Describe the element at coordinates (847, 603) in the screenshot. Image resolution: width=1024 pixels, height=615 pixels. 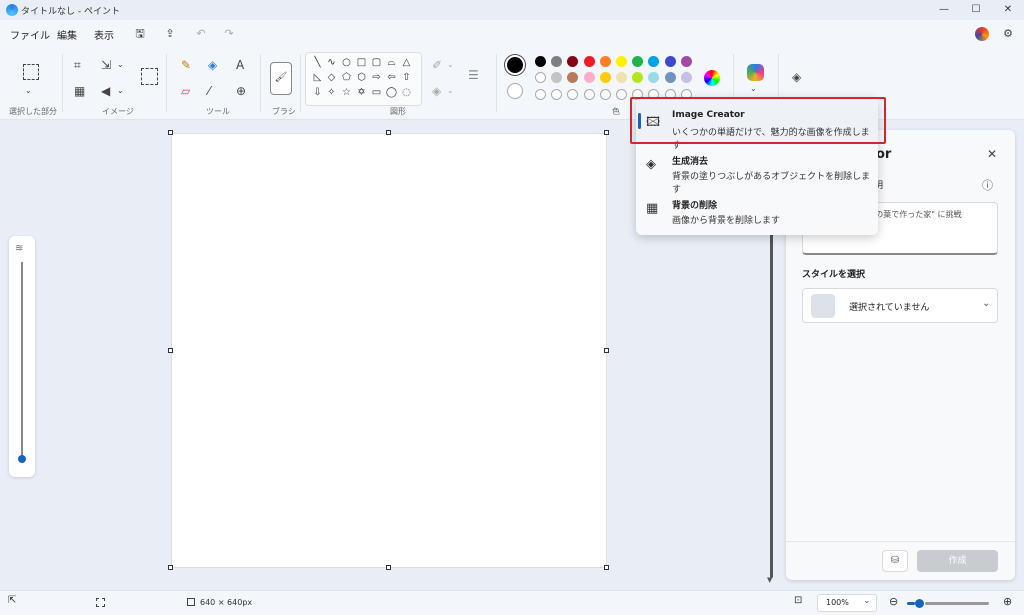
I see `zoom-dropdown: 100% ⌄` at that location.